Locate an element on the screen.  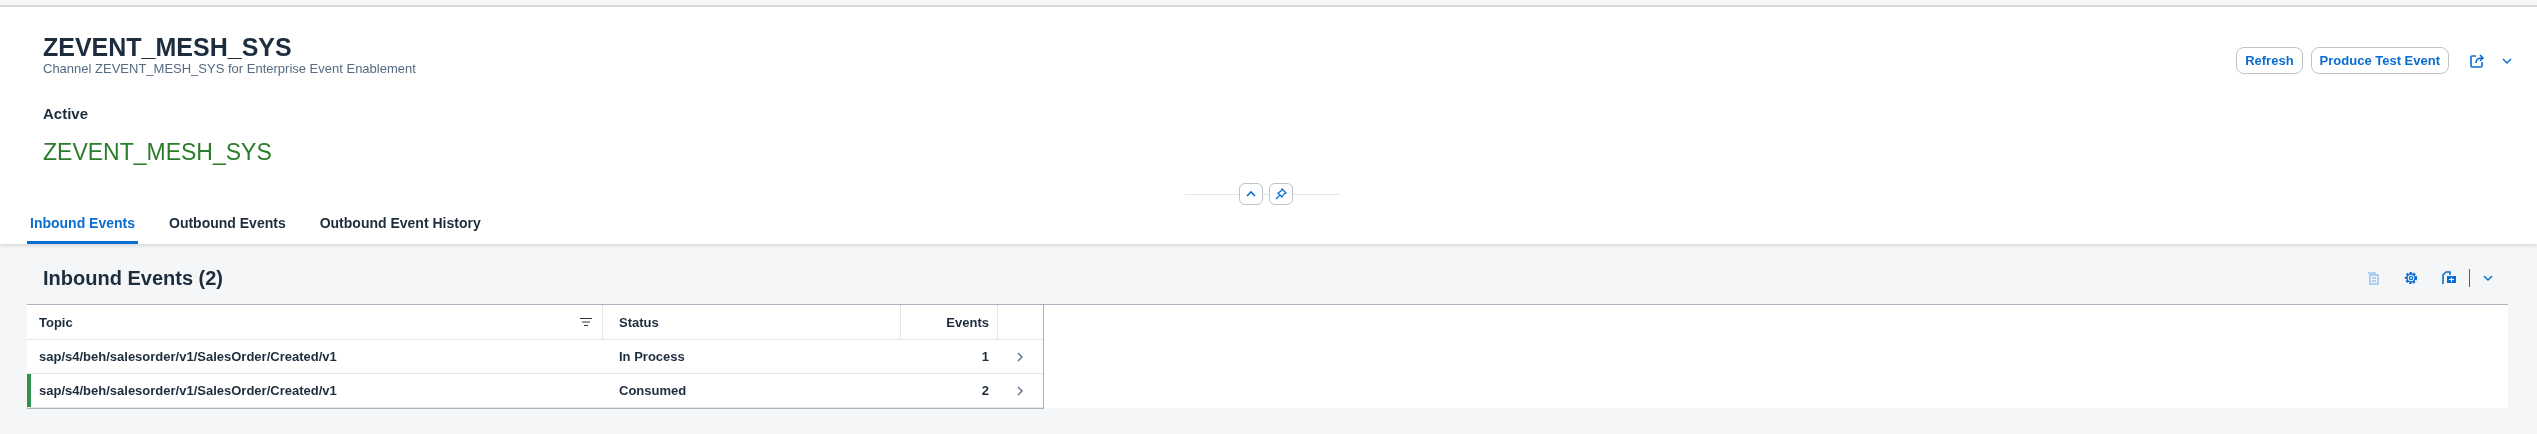
action-button: Refresh is located at coordinates (2269, 60).